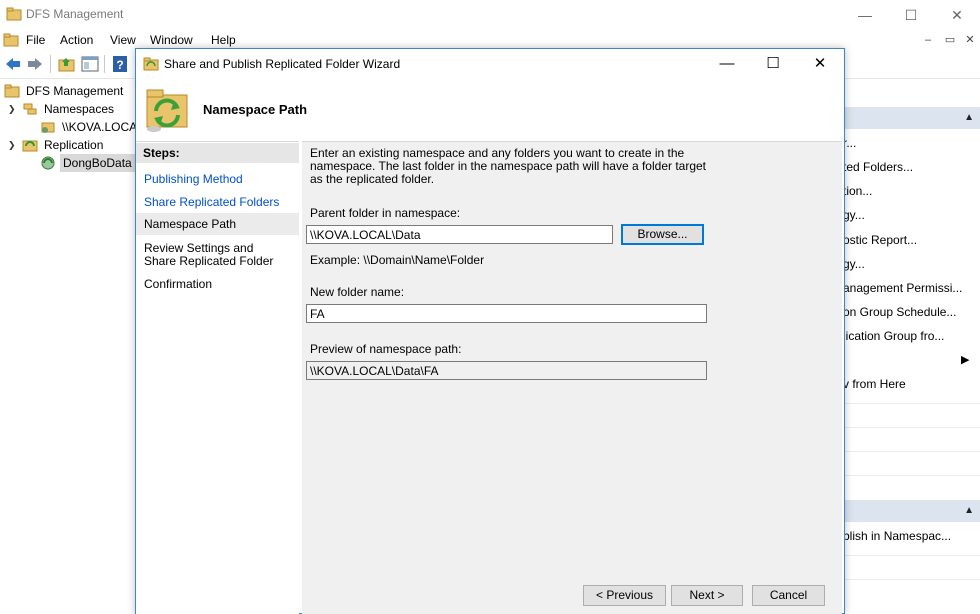 This screenshot has width=980, height=614. Describe the element at coordinates (178, 284) in the screenshot. I see `step-confirmation: Confirmation` at that location.